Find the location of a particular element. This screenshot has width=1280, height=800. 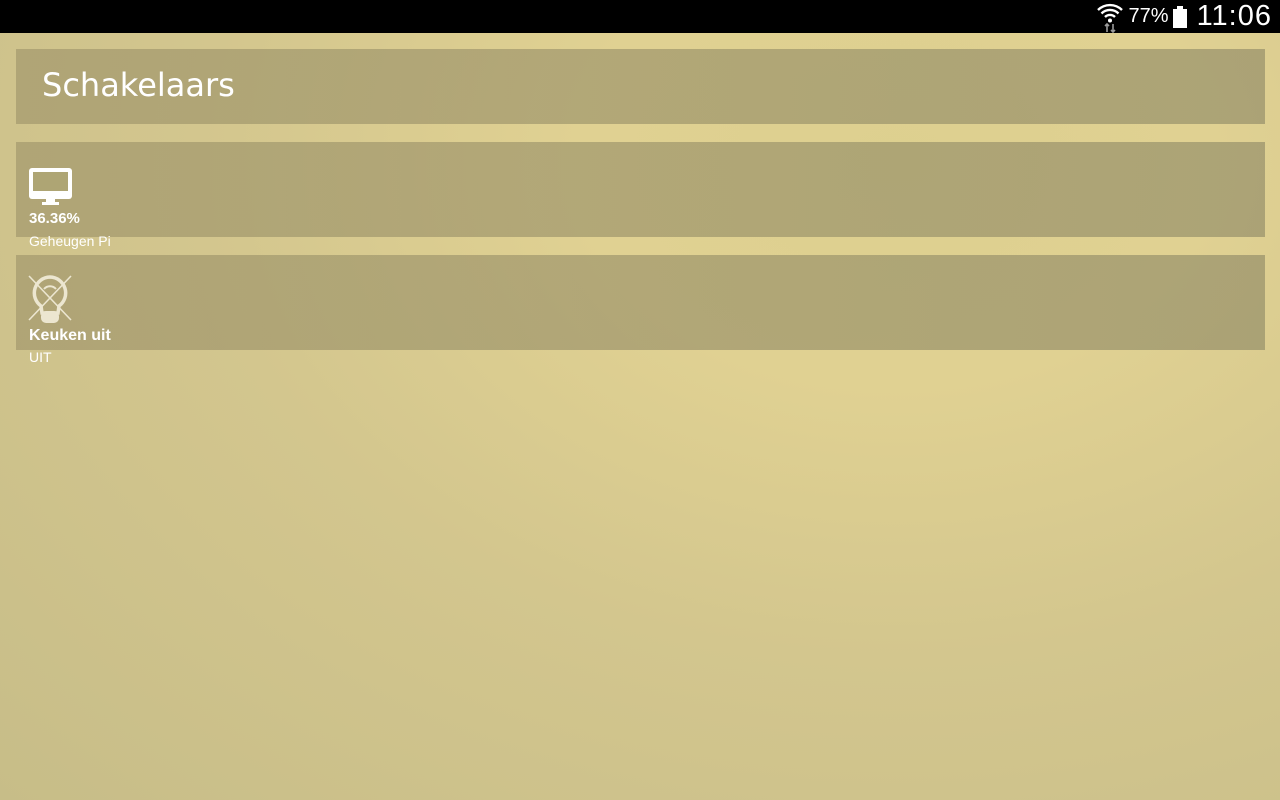

list-item-geheugen-pi: 36.36% Geheugen Pi is located at coordinates (640, 195).